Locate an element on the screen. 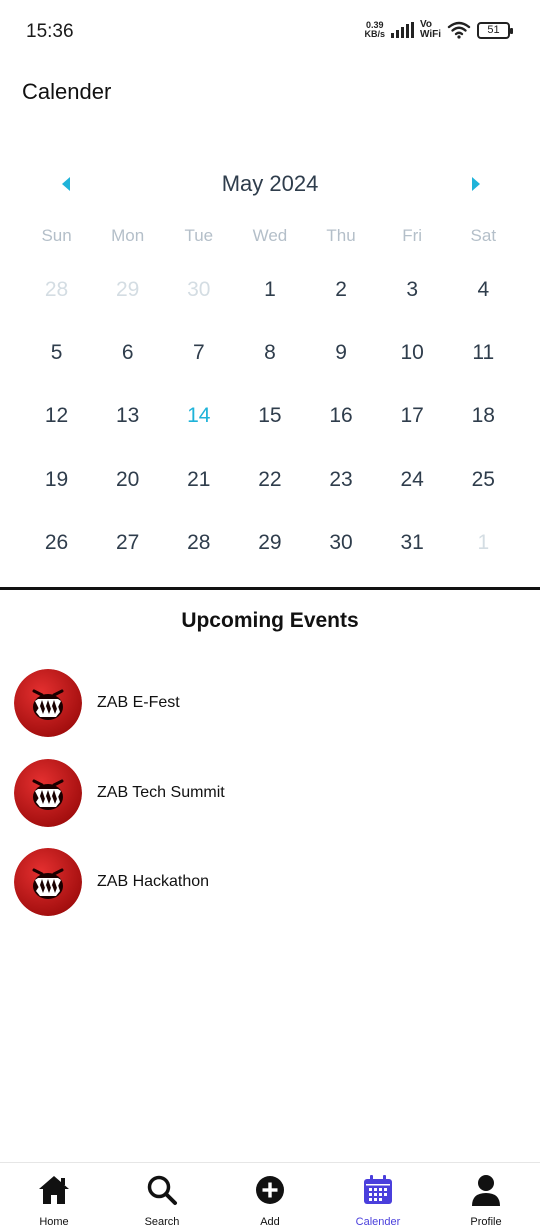  event-list-item: ZAB E-Fest is located at coordinates (264, 703).